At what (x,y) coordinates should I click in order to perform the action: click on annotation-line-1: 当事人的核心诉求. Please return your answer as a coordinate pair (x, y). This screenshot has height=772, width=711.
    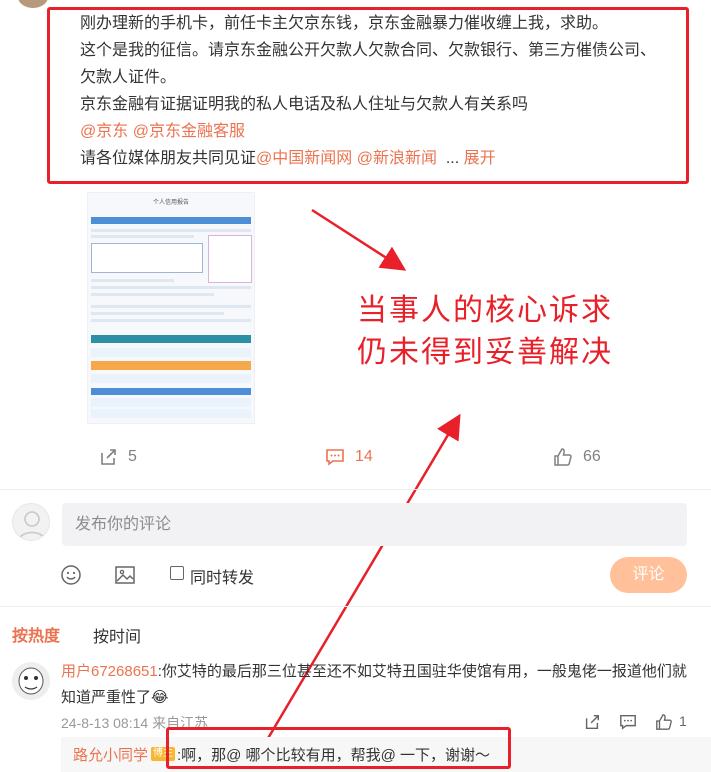
    Looking at the image, I should click on (485, 310).